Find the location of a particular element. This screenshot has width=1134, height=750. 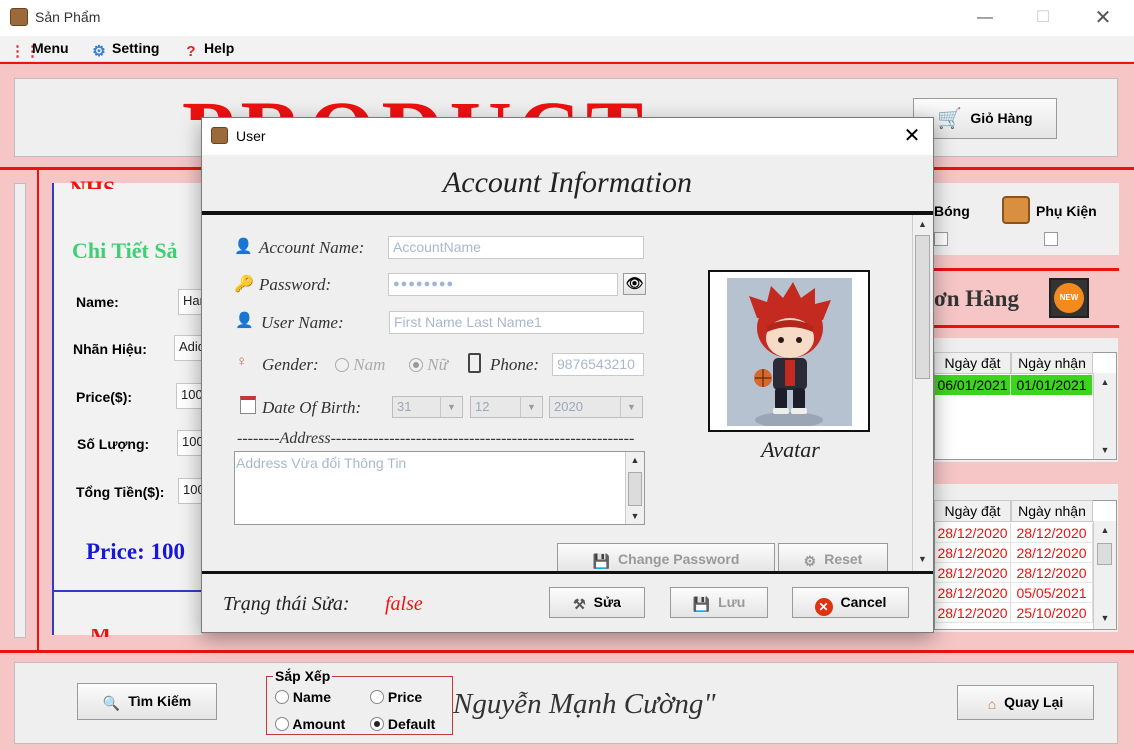

user-name-field: First Name Last Name1 is located at coordinates (516, 322).